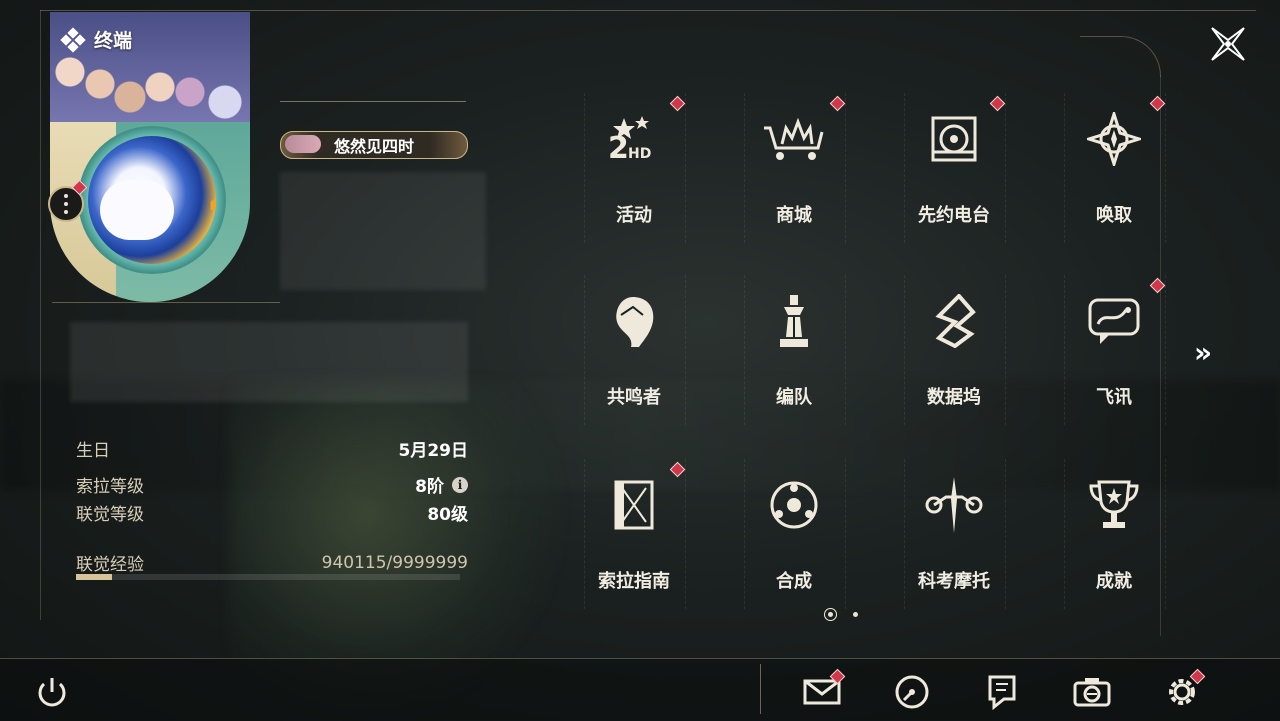 The width and height of the screenshot is (1280, 721). I want to click on hidden-signature-box, so click(269, 362).